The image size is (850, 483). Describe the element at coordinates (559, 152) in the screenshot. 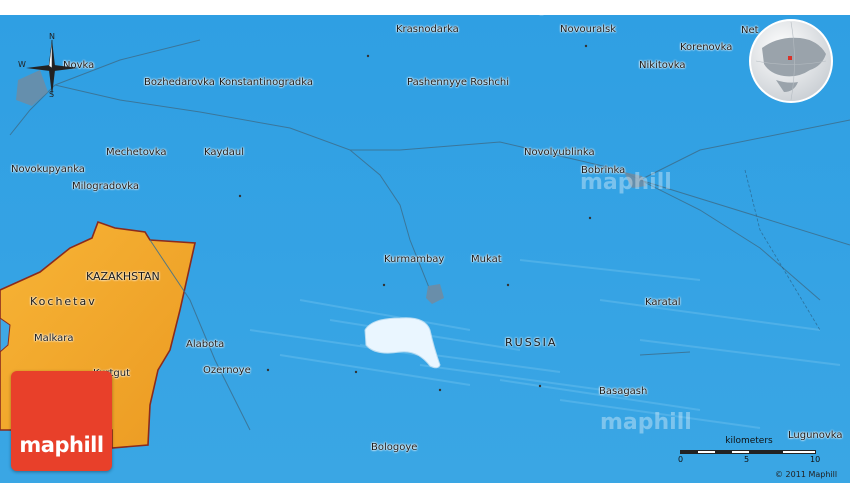

I see `city-label: Novolyublinka` at that location.